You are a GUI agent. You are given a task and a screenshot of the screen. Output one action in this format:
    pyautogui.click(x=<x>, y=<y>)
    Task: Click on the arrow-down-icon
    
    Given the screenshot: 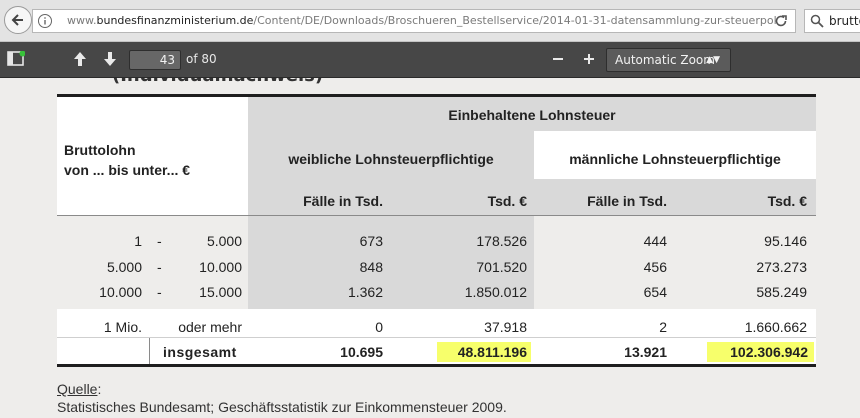 What is the action you would take?
    pyautogui.click(x=110, y=59)
    